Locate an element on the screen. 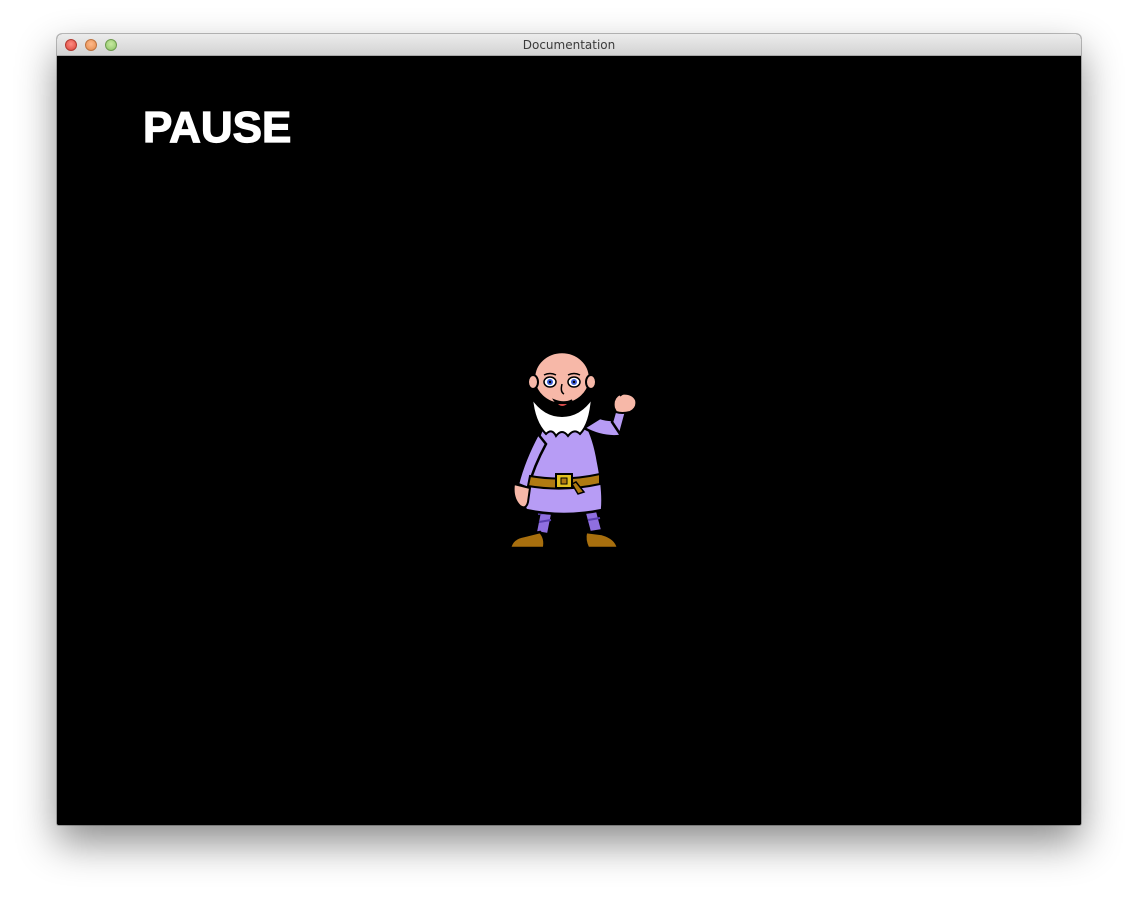  window-title: Documentation is located at coordinates (569, 45).